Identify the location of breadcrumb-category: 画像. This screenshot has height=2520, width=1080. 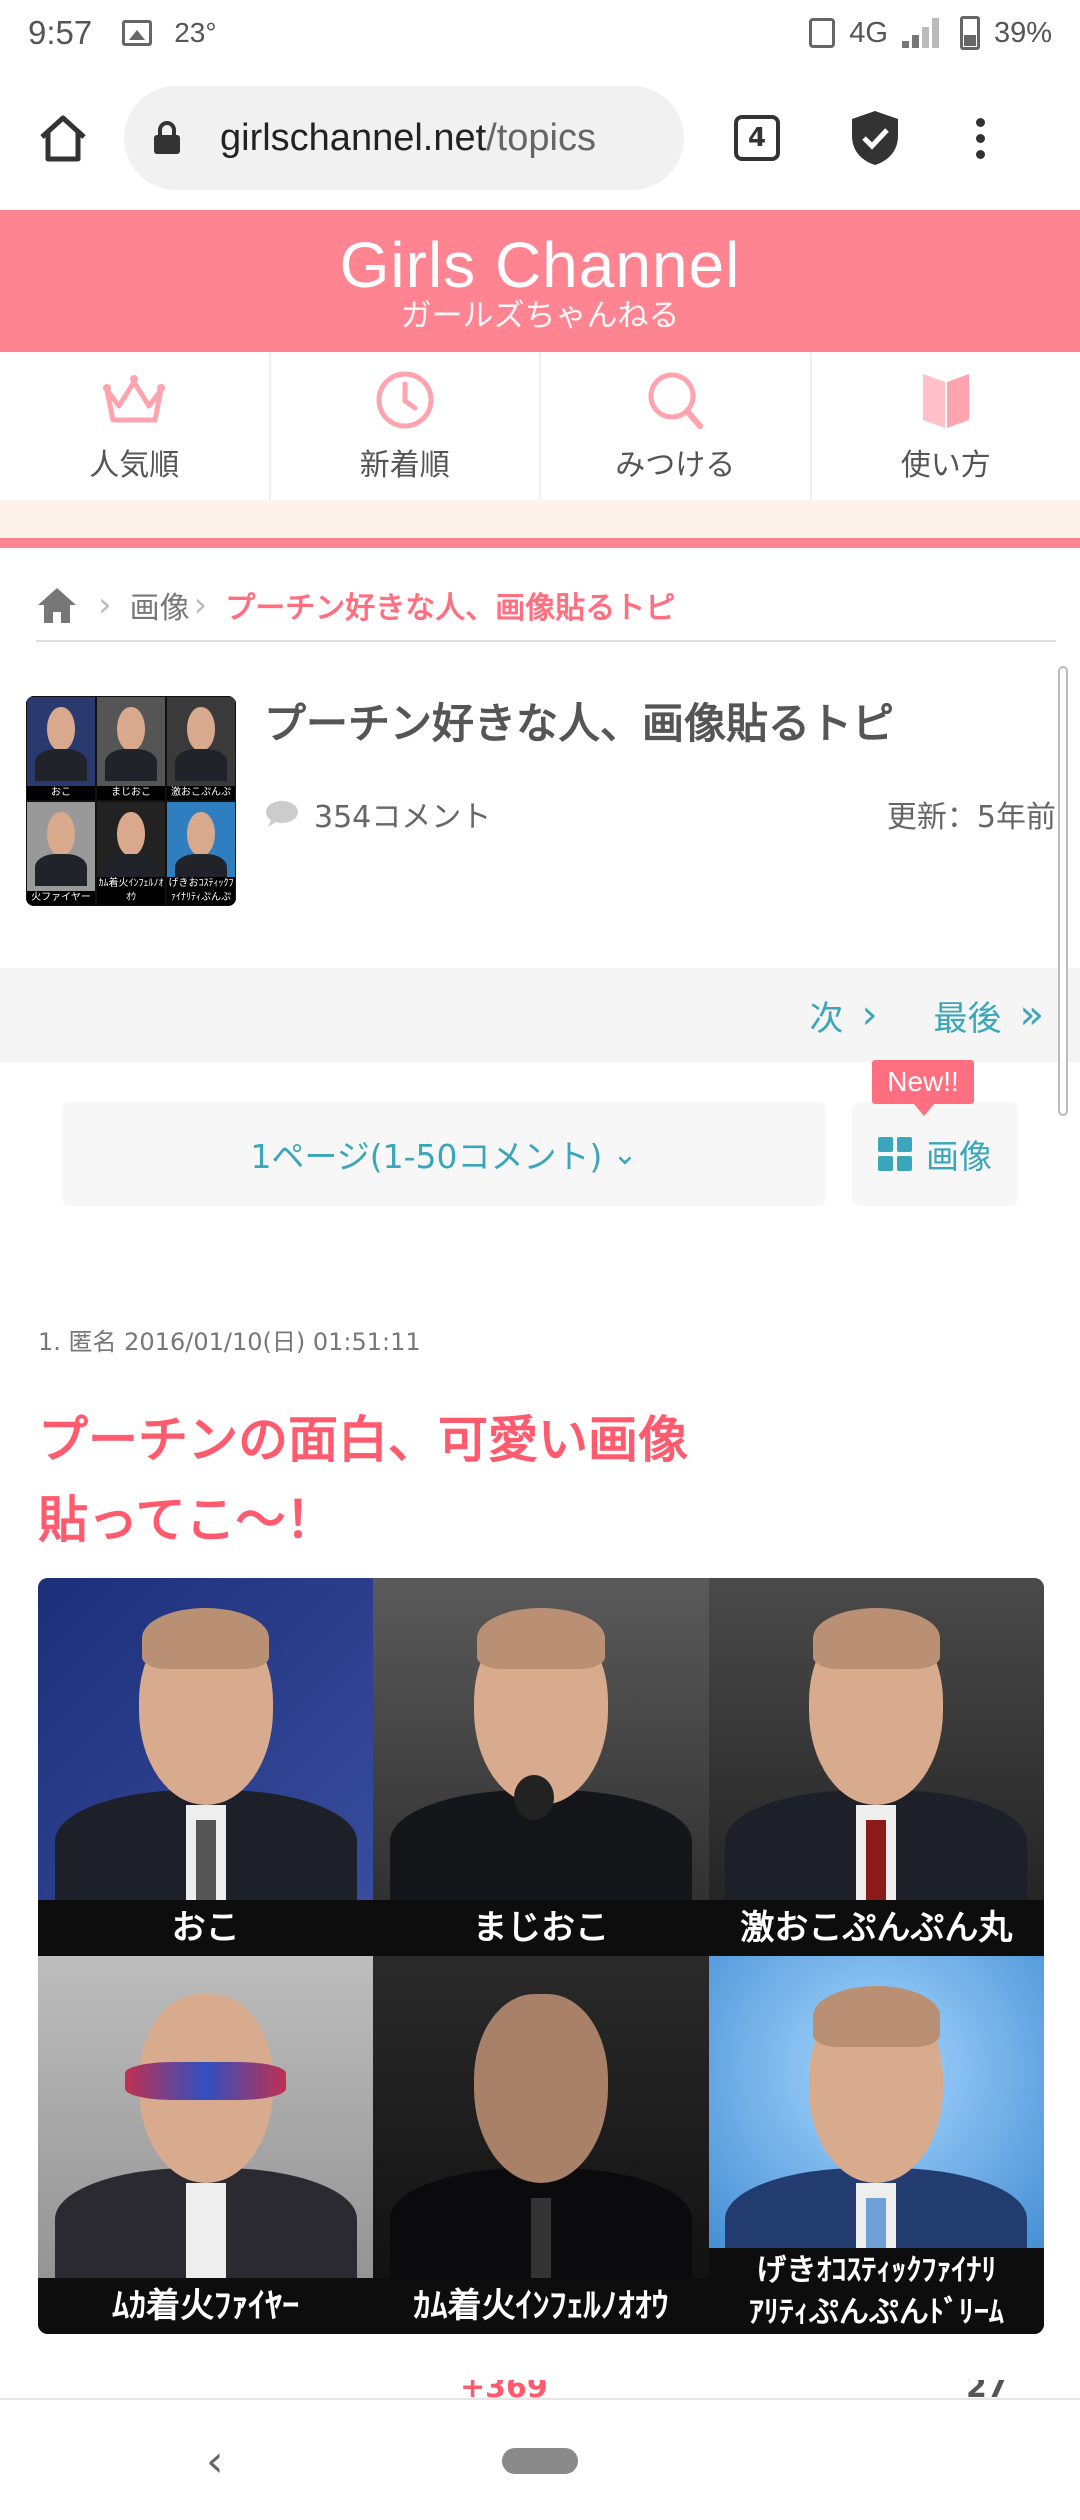
(160, 605).